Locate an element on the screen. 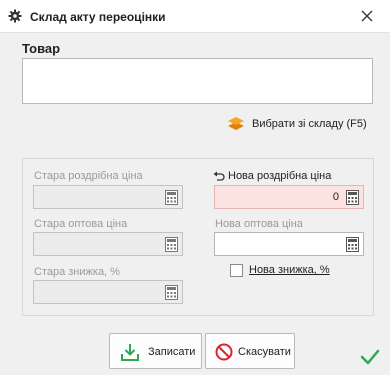 The width and height of the screenshot is (390, 375). close-icon is located at coordinates (367, 16).